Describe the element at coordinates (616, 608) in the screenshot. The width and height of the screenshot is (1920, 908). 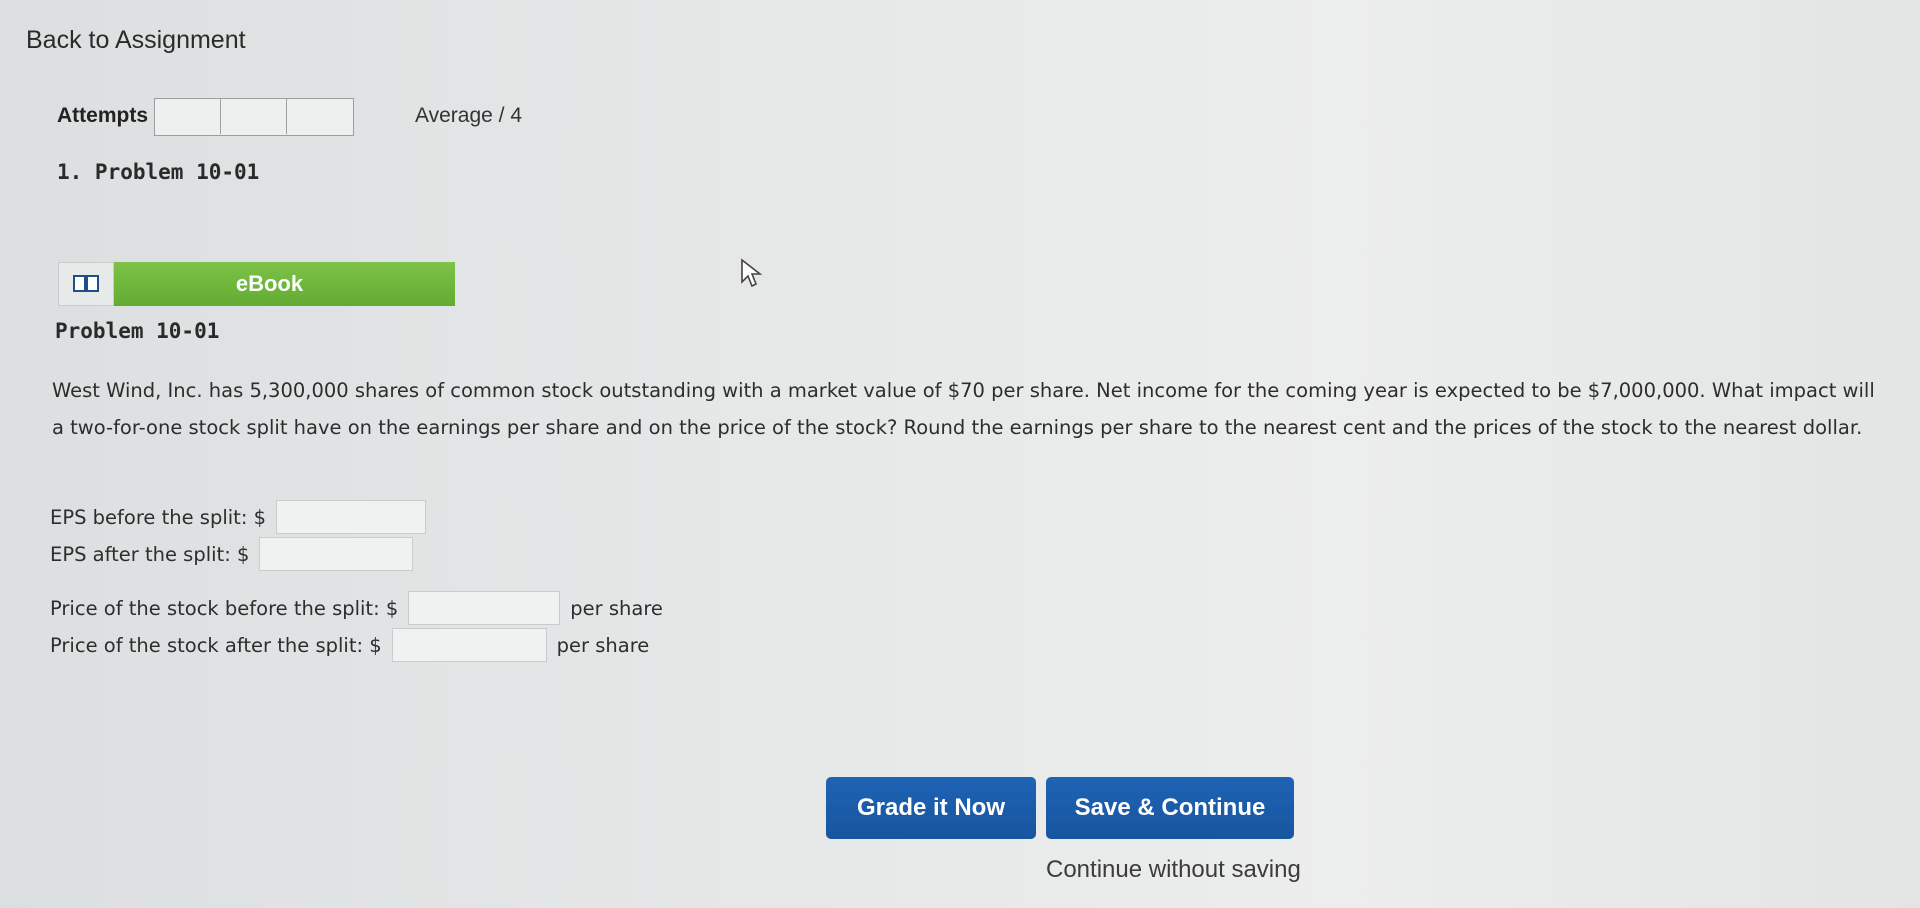
I see `price-before-unit: per share` at that location.